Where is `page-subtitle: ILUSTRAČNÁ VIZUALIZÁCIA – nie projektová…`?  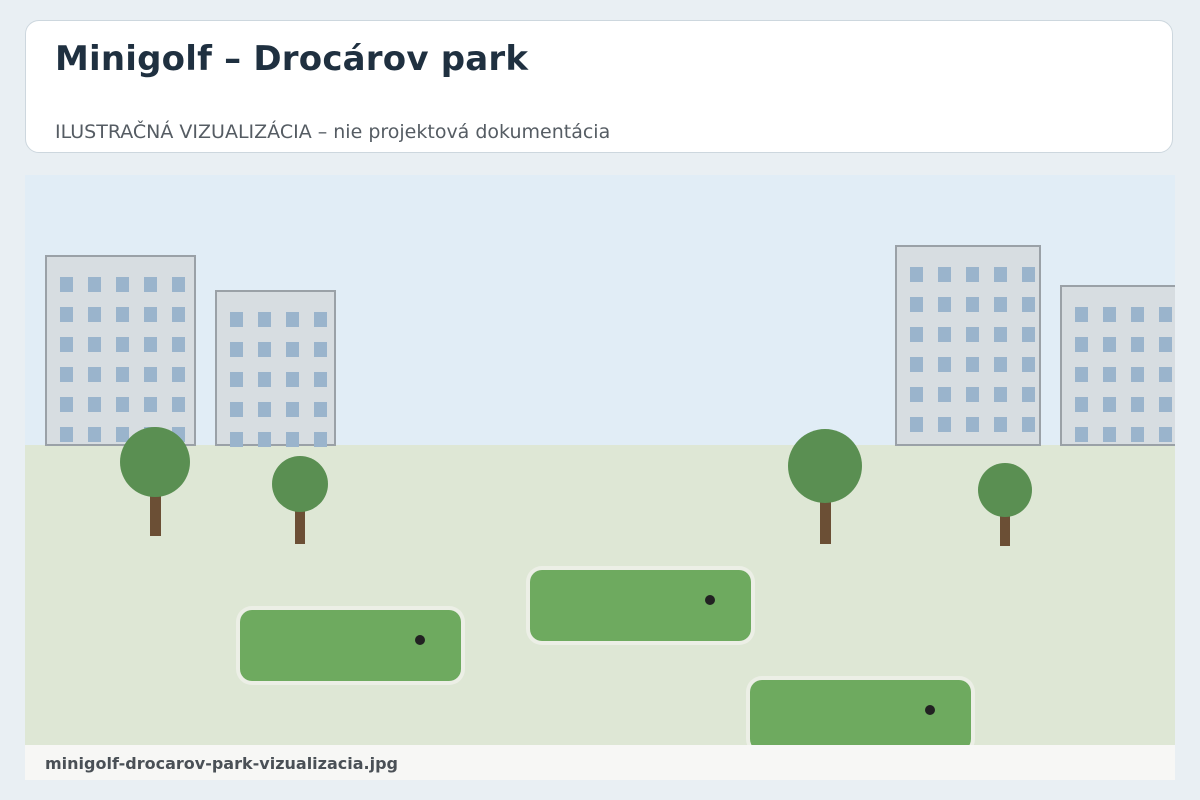
page-subtitle: ILUSTRAČNÁ VIZUALIZÁCIA – nie projektová… is located at coordinates (333, 132).